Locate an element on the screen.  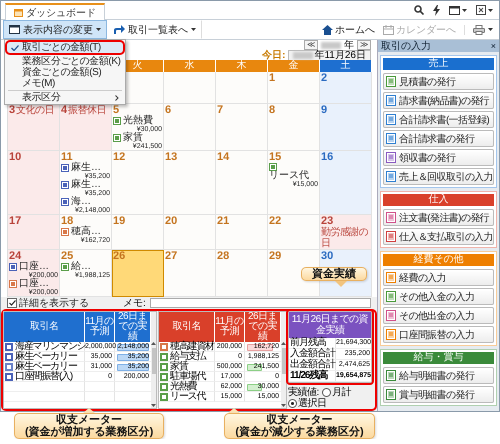
holiday-name: 振替休日 is located at coordinates (87, 110).